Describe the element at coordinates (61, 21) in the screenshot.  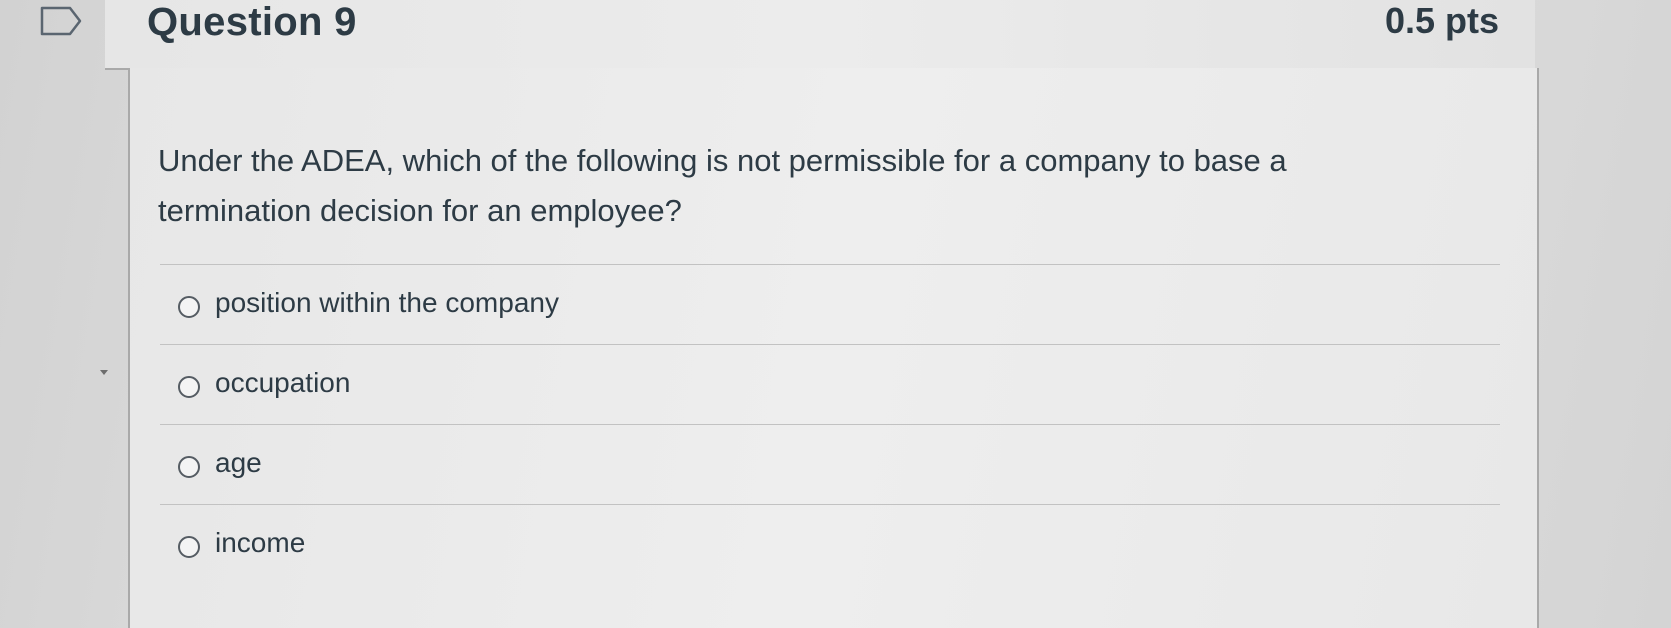
I see `bookmark-flag-icon` at that location.